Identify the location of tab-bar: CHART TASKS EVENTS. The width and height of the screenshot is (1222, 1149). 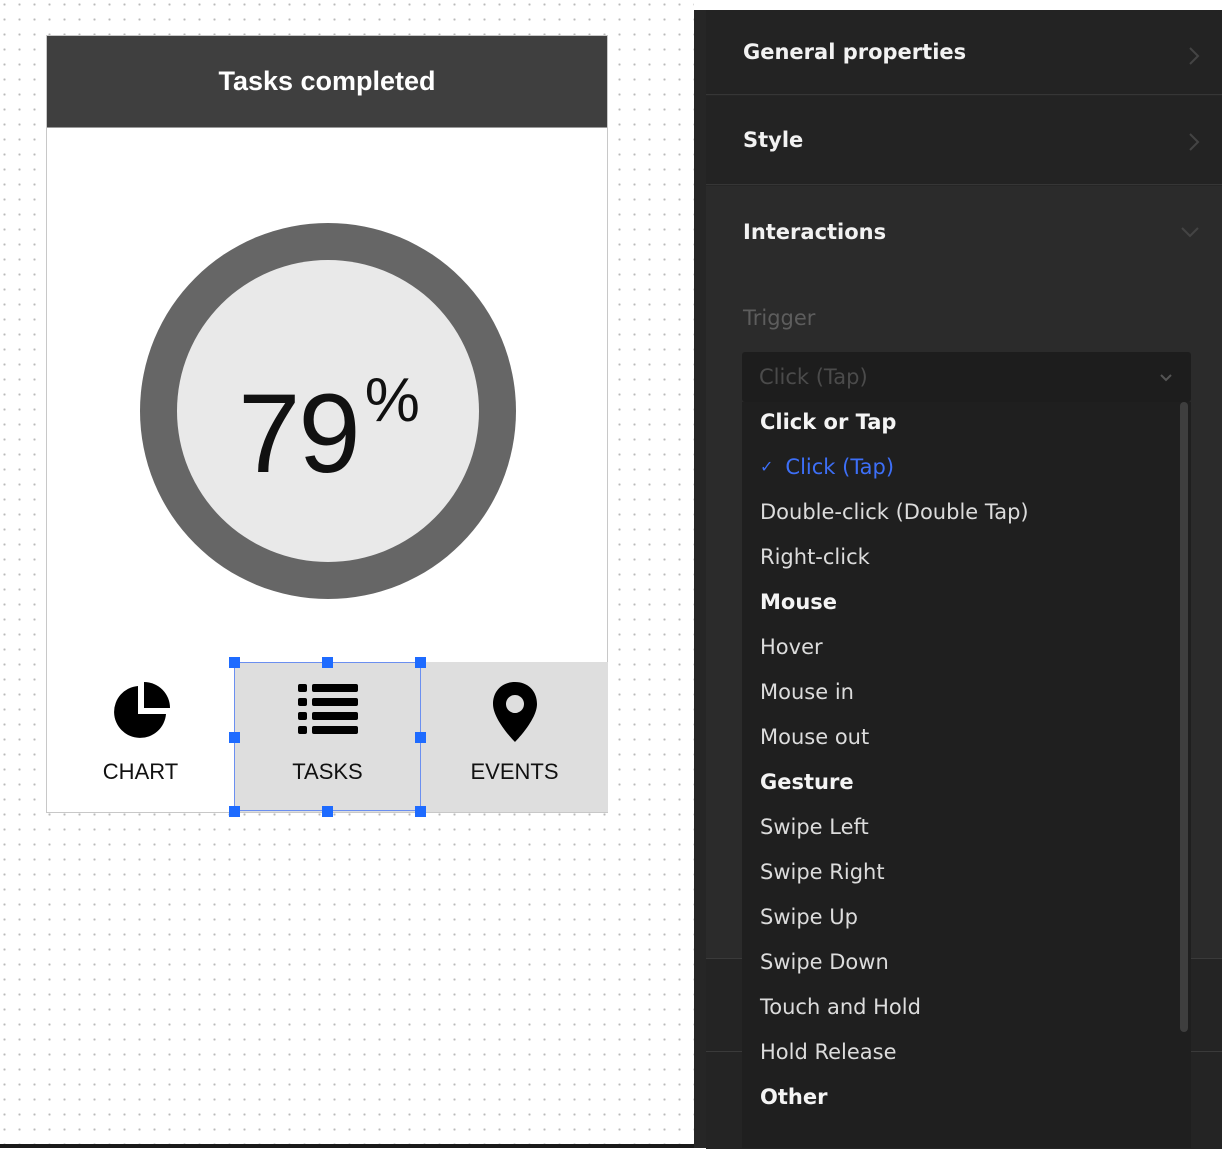
(327, 737).